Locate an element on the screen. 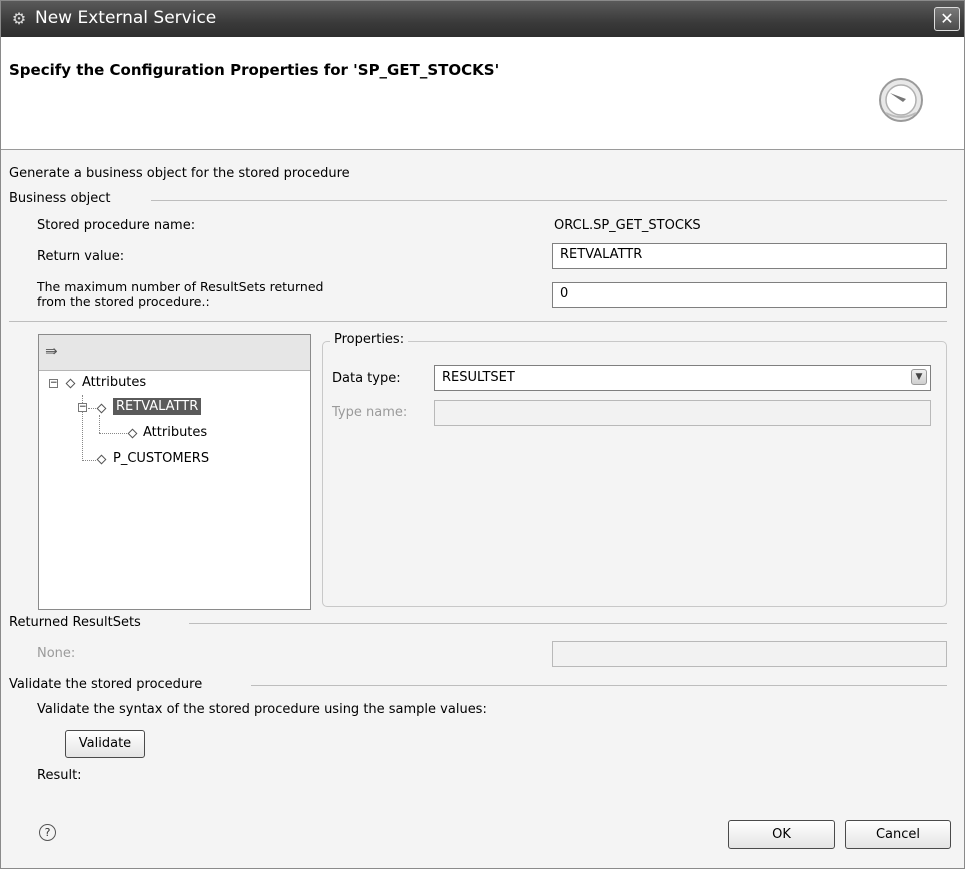  return-value-field: RETVALATTR is located at coordinates (749, 256).